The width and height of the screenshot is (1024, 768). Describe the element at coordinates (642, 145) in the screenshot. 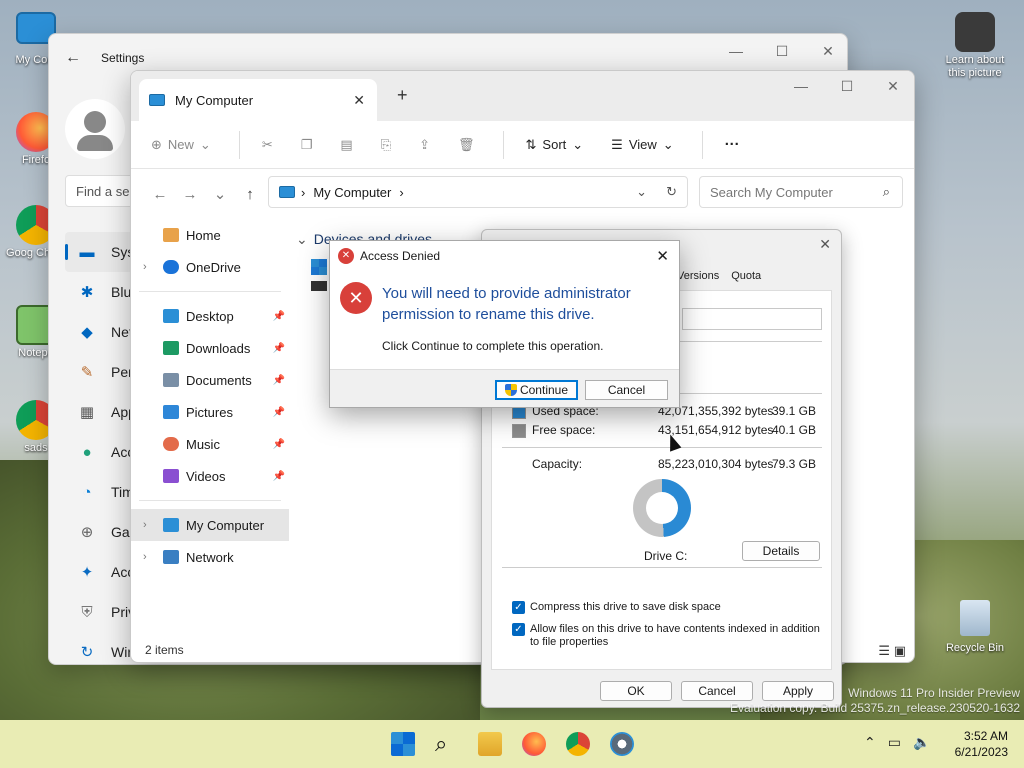

I see `view-button: ☰ View ⌄` at that location.